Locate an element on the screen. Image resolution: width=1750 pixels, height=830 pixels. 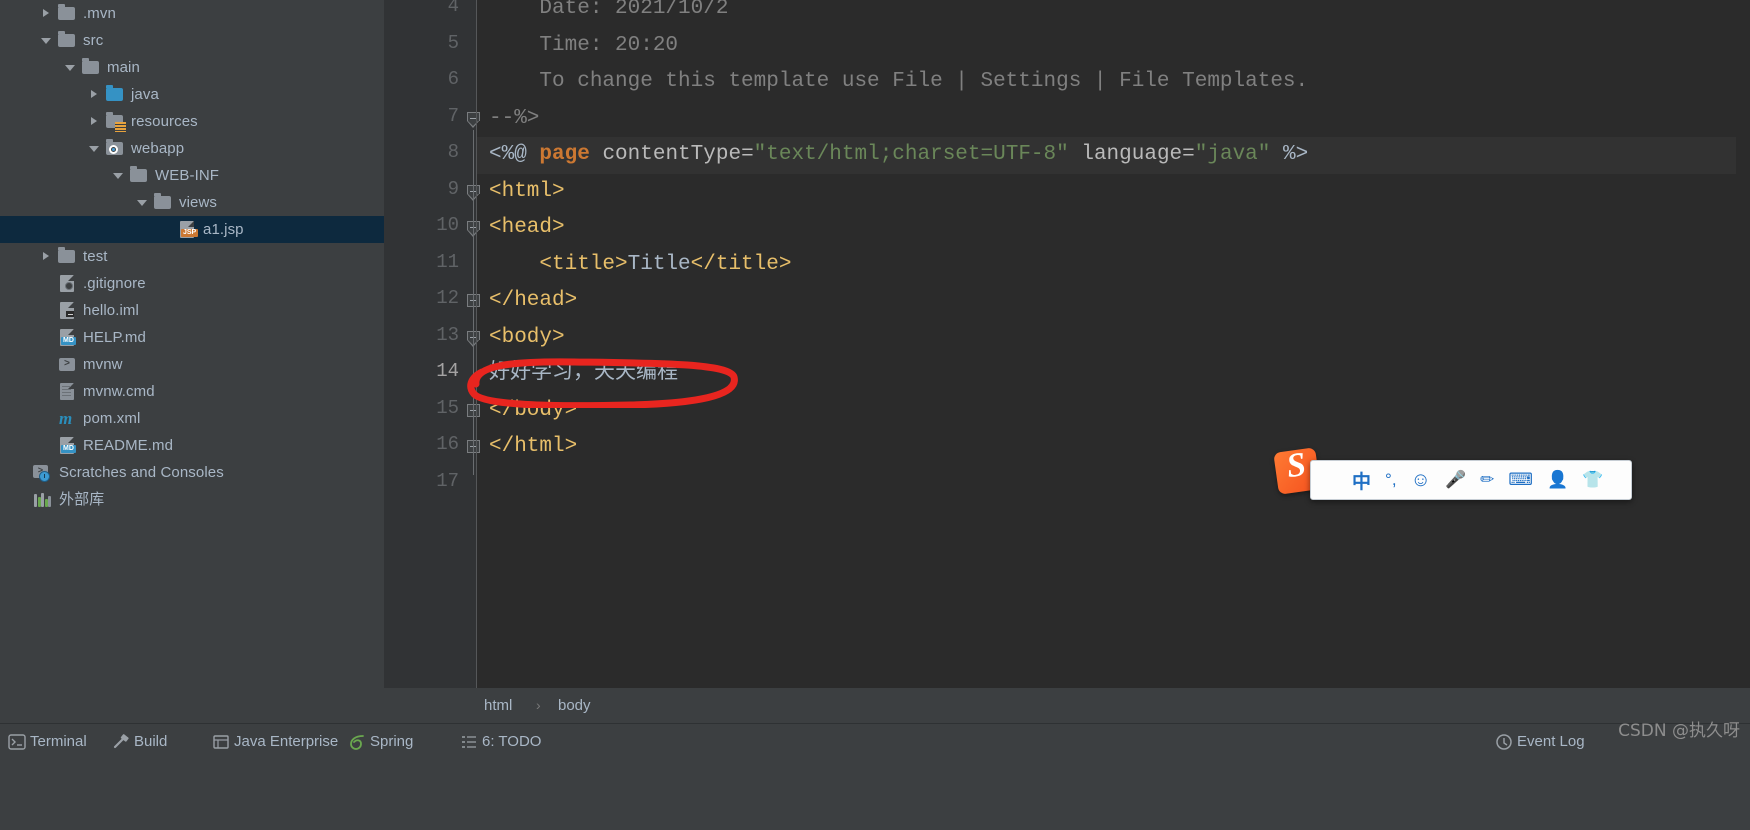
code-token: <head> is located at coordinates (527, 227).